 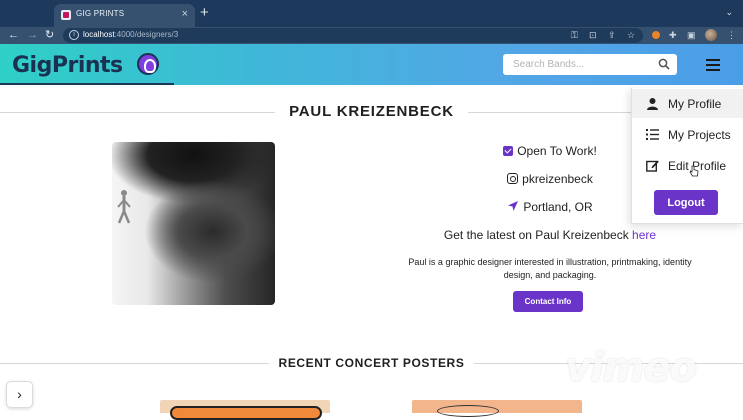 What do you see at coordinates (204, 12) in the screenshot?
I see `new-tab-icon: +` at bounding box center [204, 12].